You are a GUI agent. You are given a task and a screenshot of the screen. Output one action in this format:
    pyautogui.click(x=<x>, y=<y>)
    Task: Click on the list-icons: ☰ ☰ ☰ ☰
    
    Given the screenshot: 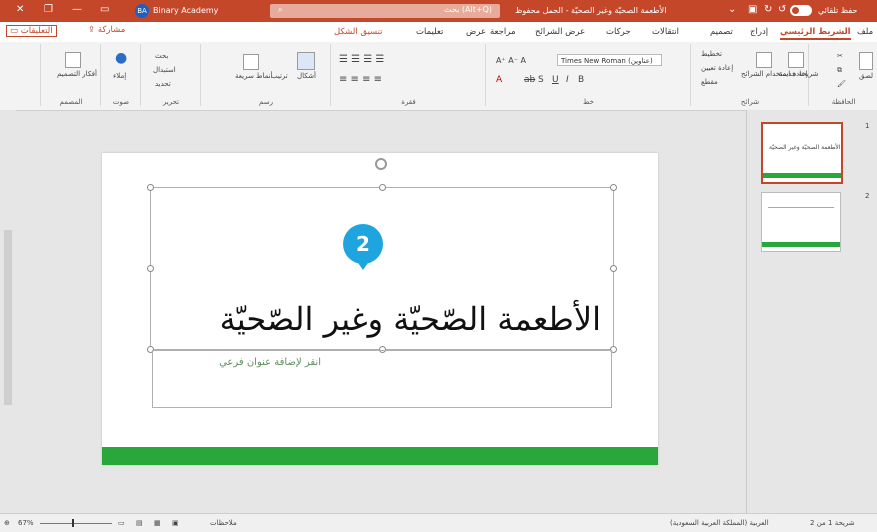 What is the action you would take?
    pyautogui.click(x=361, y=59)
    